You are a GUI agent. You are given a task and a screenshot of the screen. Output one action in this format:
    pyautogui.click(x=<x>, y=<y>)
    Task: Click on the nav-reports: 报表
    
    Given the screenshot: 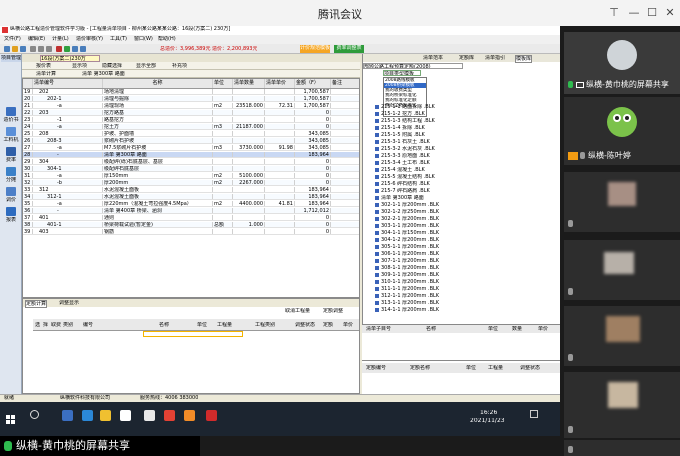 What is the action you would take?
    pyautogui.click(x=11, y=216)
    